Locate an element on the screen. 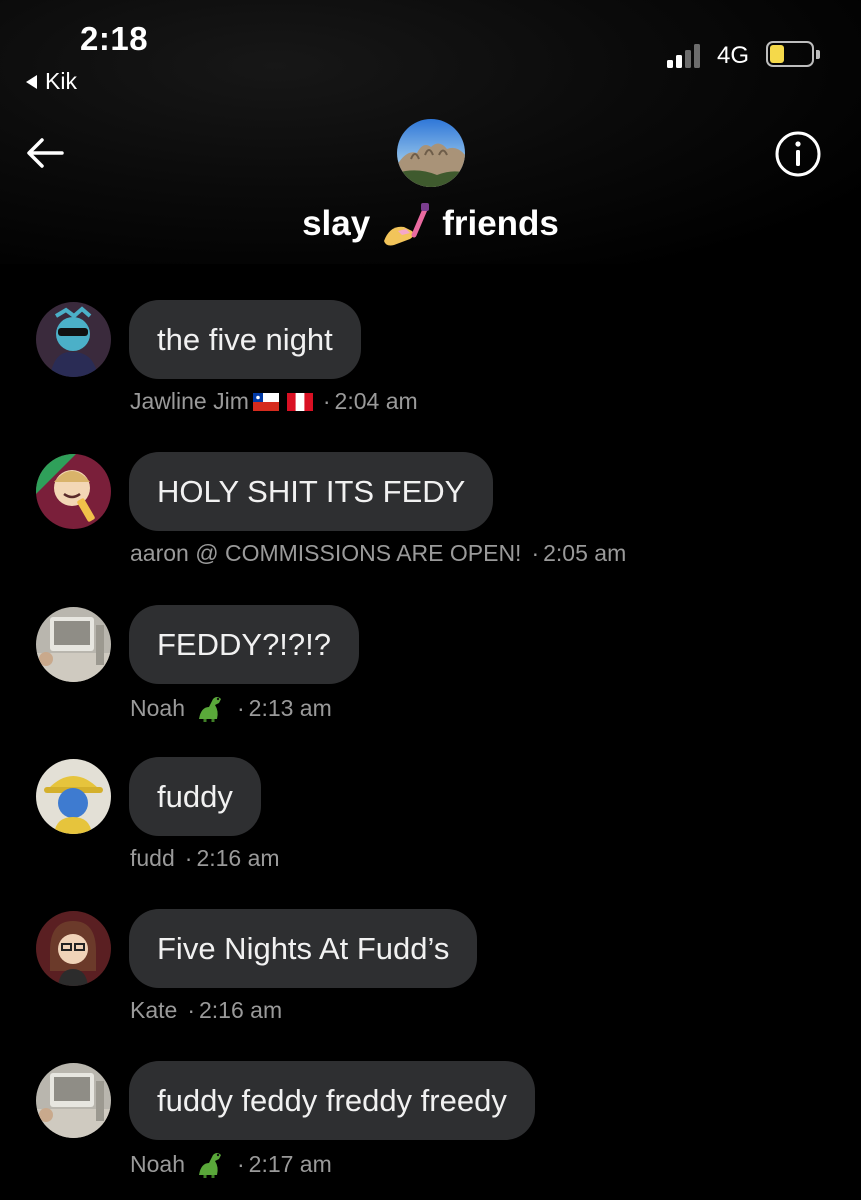  message-meta: Jawline Jim · 2:04 am is located at coordinates (274, 401).